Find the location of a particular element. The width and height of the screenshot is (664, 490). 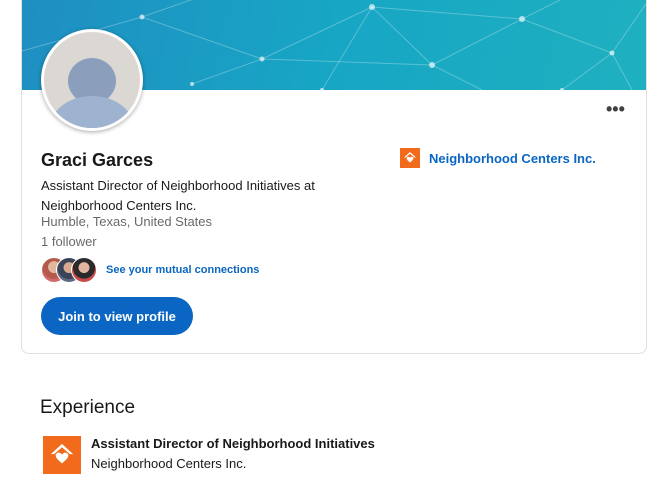

profile-name: Graci Garces is located at coordinates (97, 160).